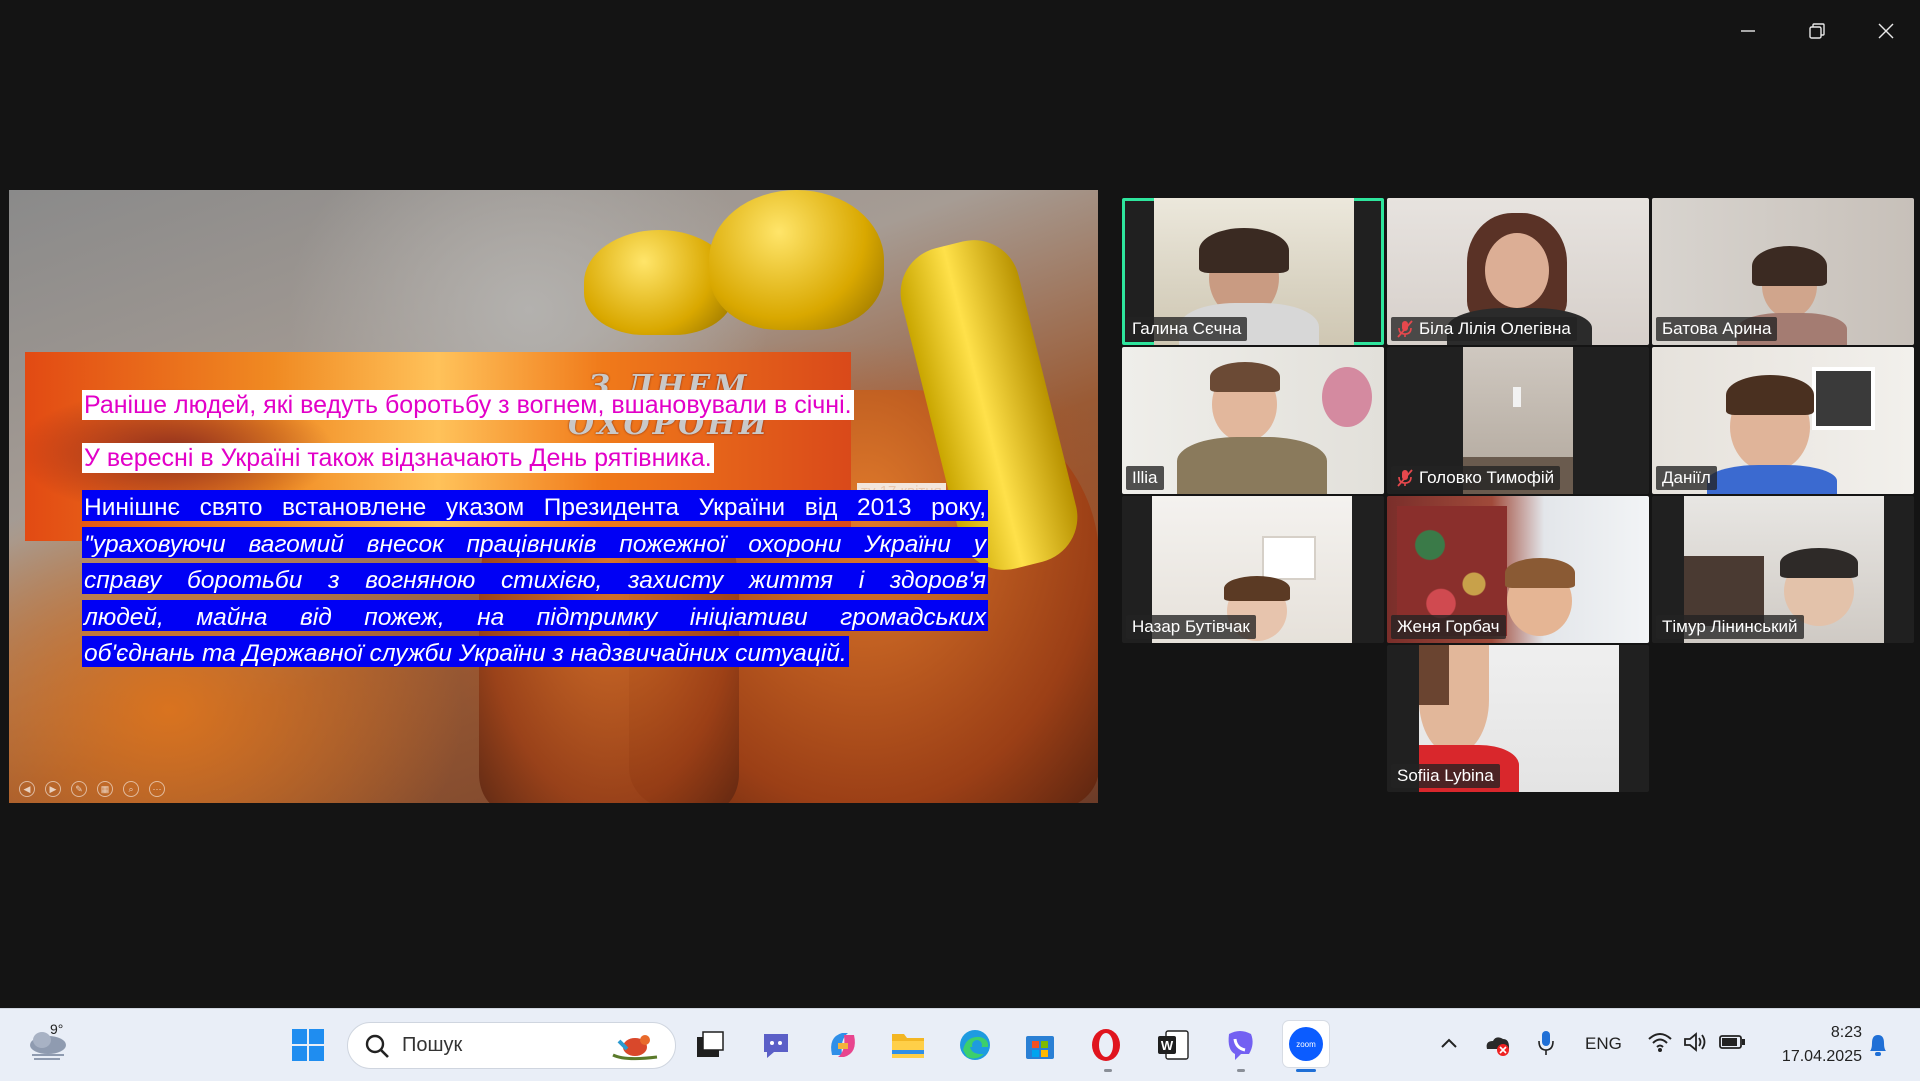  I want to click on participant-tile: Батова Арина, so click(1783, 271).